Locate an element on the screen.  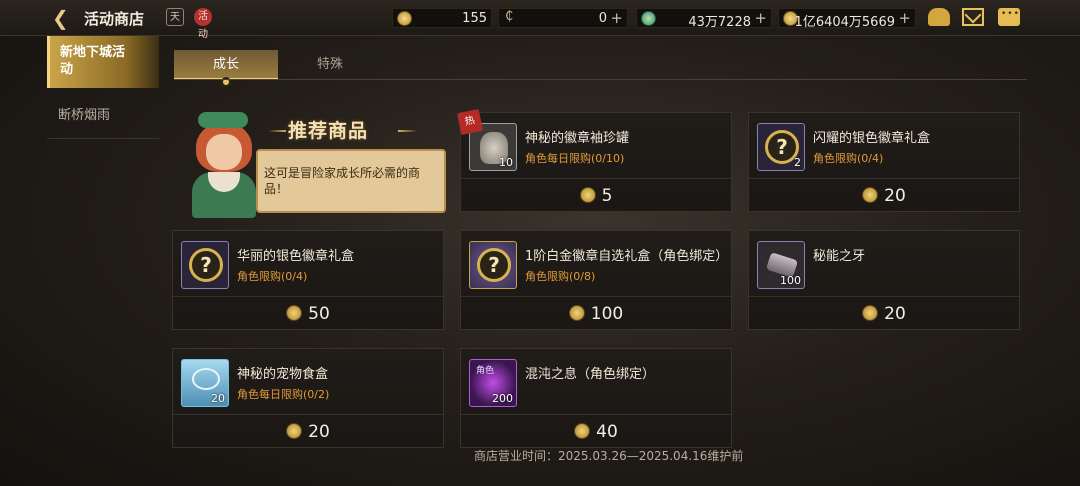
tab-growth: 成长 is located at coordinates (226, 65).